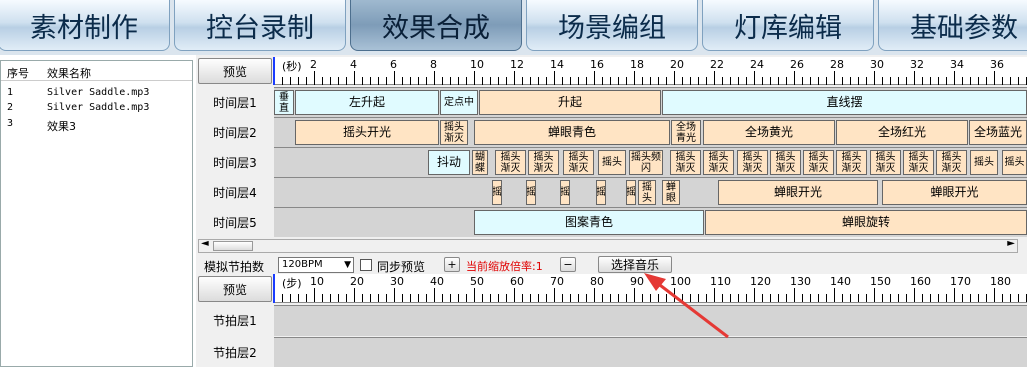 The height and width of the screenshot is (367, 1027). I want to click on zoom-in-button: +, so click(452, 264).